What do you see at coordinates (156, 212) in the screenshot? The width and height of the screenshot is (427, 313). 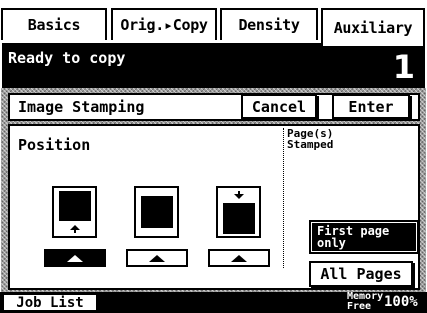 I see `stamp-position-center-icon` at bounding box center [156, 212].